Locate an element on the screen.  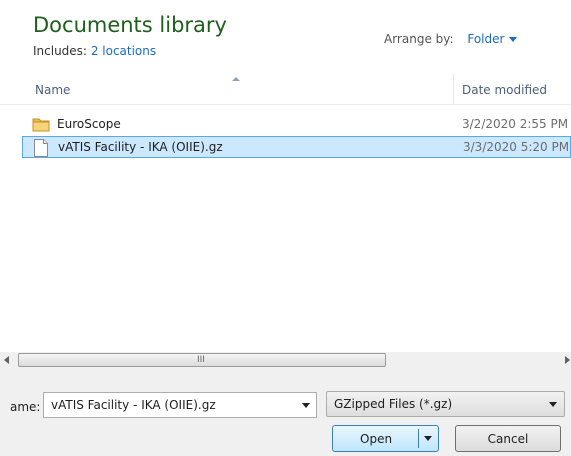
horizontal-scrollbar: III is located at coordinates (285, 360).